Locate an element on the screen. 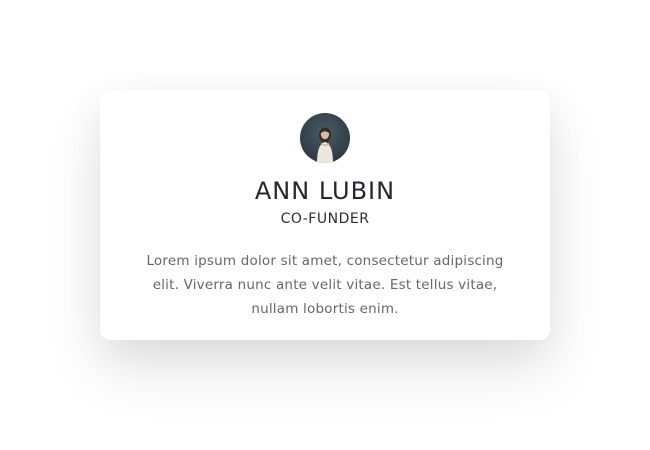 The image size is (650, 450). profile-role: CO-FUNDER is located at coordinates (325, 219).